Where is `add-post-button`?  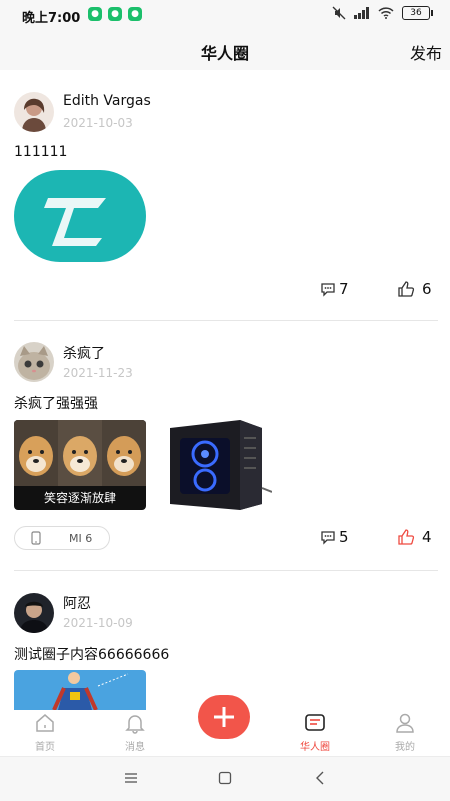
add-post-button is located at coordinates (224, 717).